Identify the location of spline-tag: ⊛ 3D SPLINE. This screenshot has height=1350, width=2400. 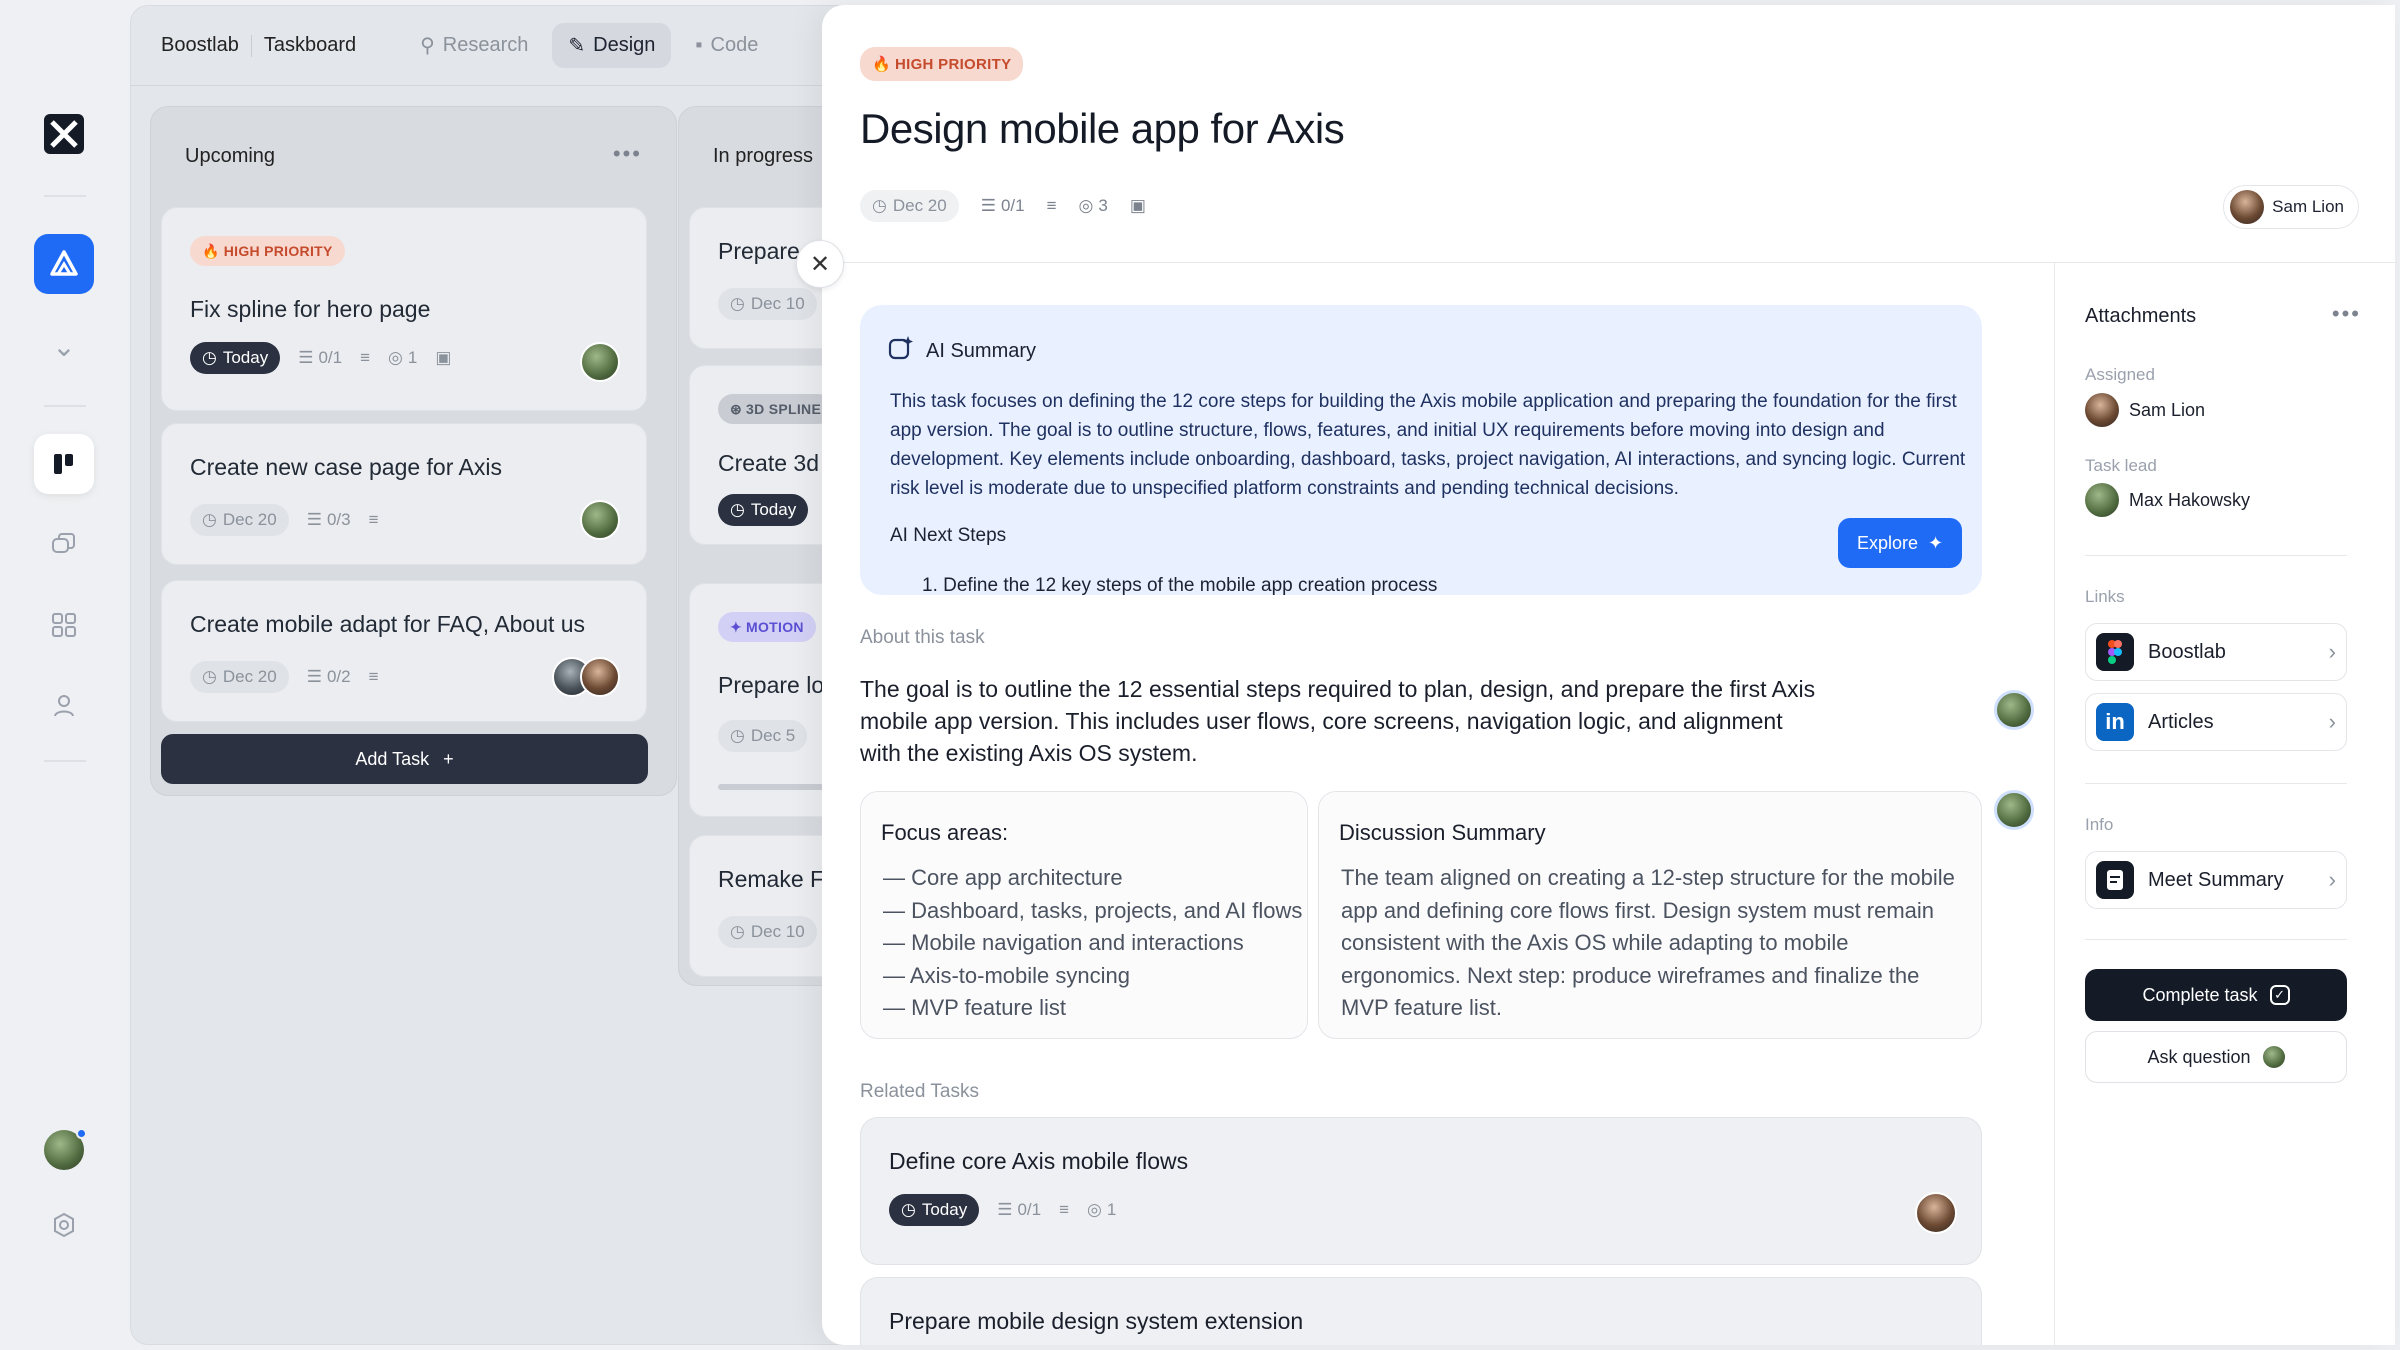
(776, 409).